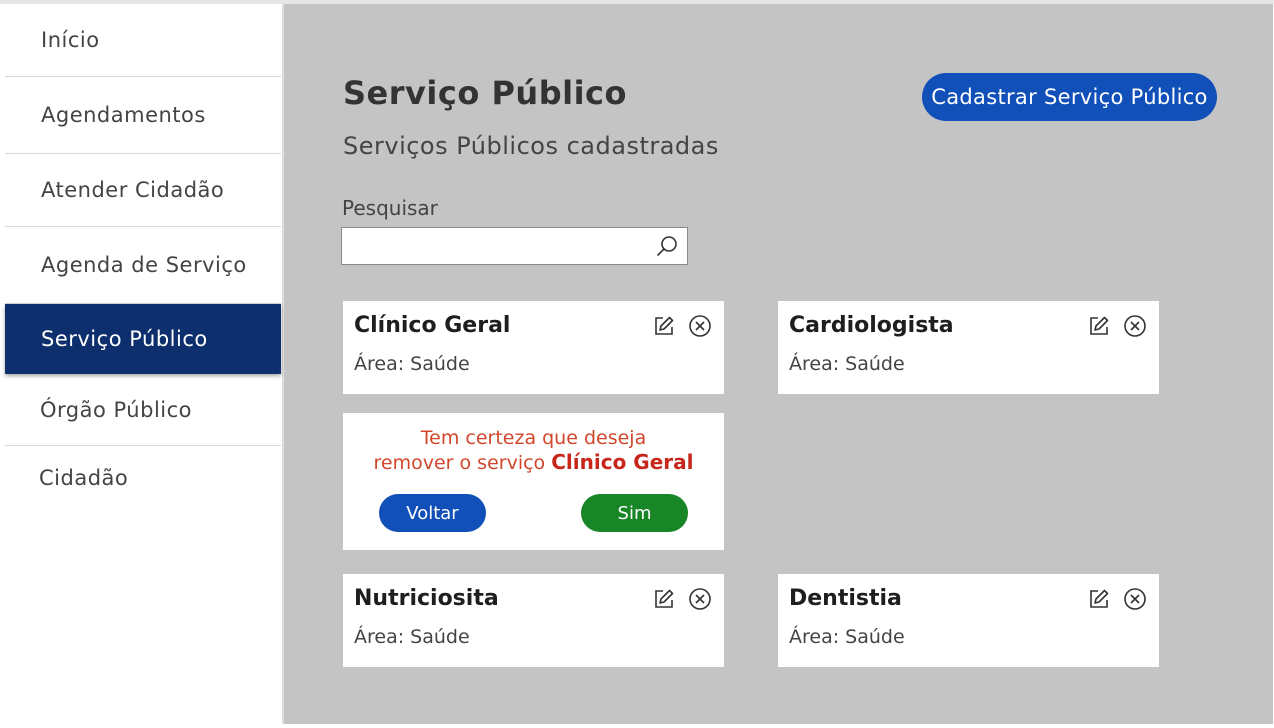  What do you see at coordinates (533, 347) in the screenshot?
I see `service-card: Clínico Geral Área: Saúde` at bounding box center [533, 347].